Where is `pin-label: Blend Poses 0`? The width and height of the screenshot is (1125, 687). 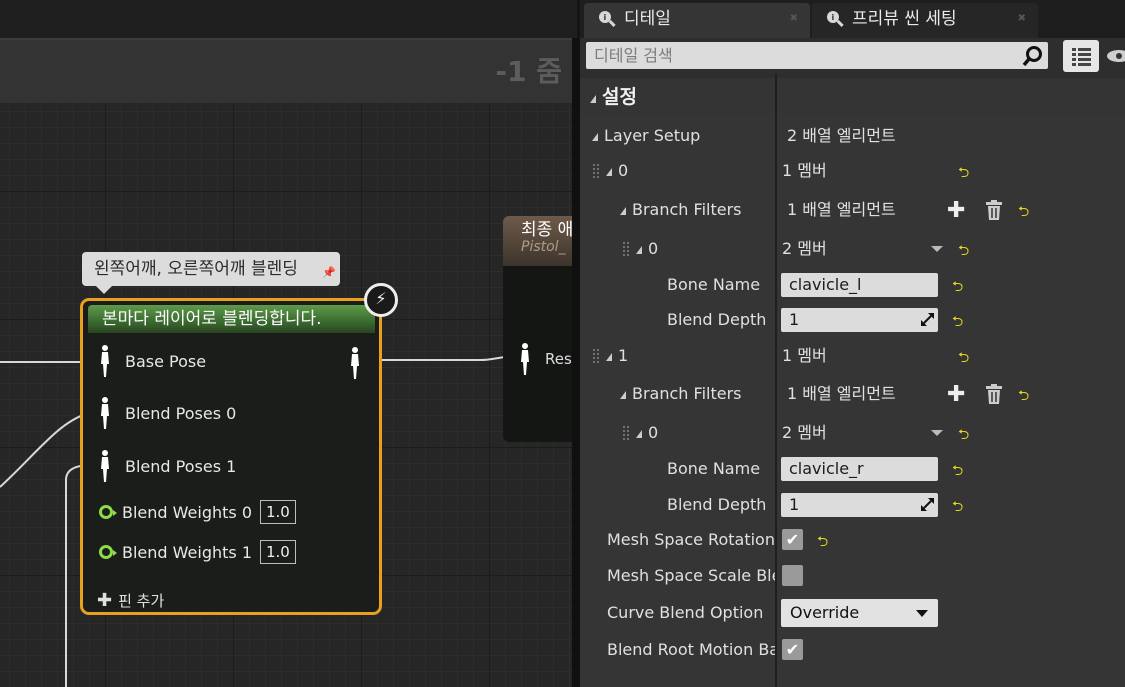 pin-label: Blend Poses 0 is located at coordinates (181, 413).